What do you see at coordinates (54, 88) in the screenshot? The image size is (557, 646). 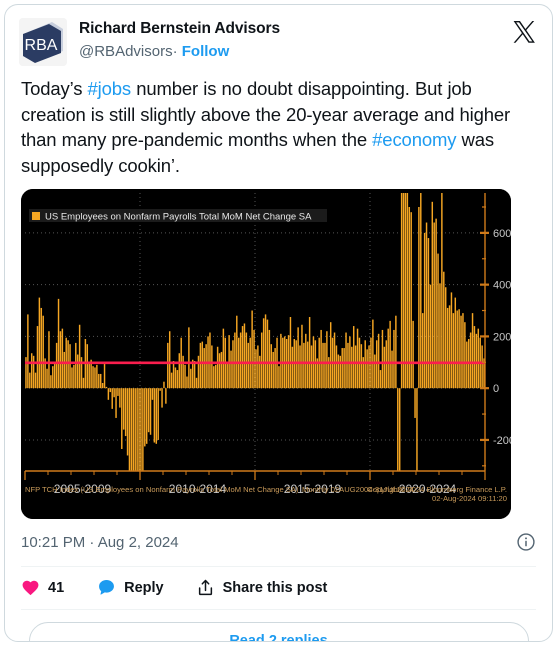 I see `tweet-text-segment-1: Today’s` at bounding box center [54, 88].